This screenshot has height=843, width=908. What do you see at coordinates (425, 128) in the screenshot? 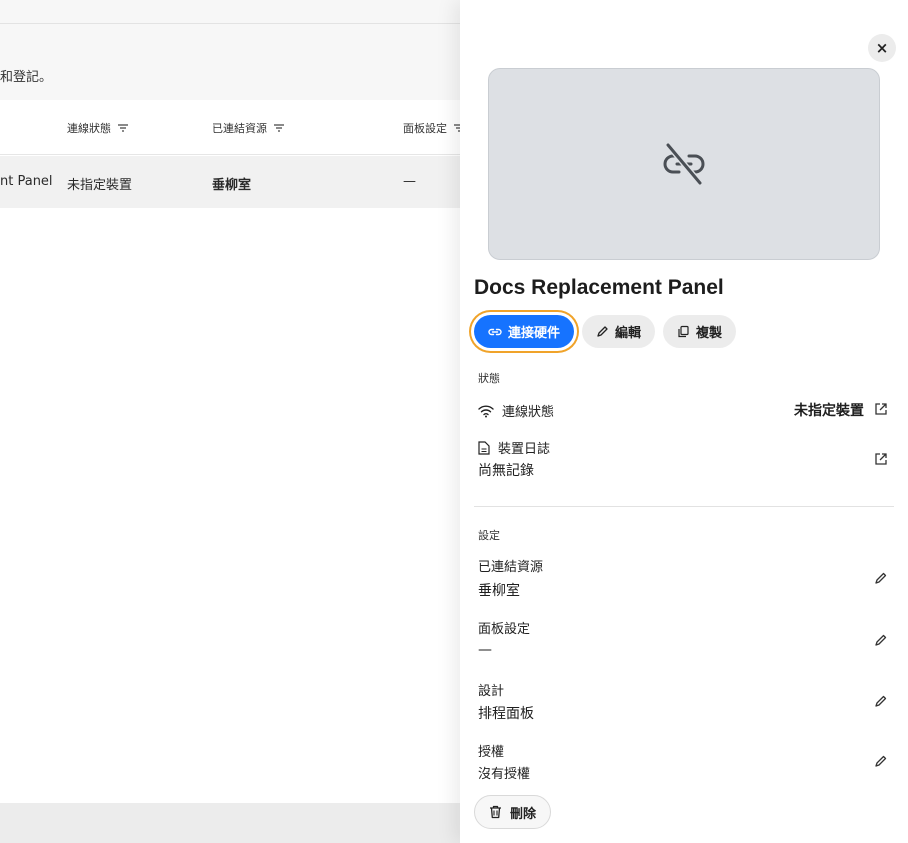
I see `column-header-label: 面板設定` at bounding box center [425, 128].